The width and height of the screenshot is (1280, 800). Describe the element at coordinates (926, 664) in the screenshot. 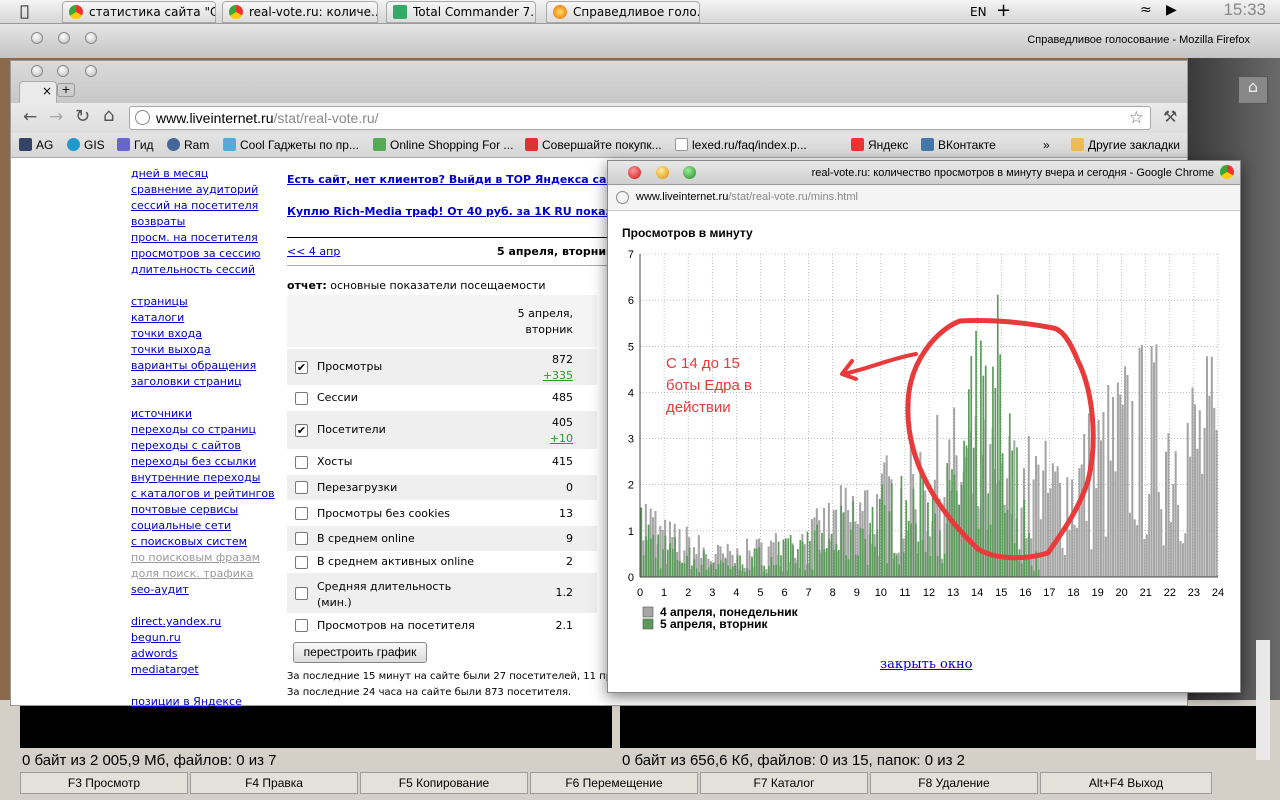

I see `close-window-link: закрыть окно` at that location.